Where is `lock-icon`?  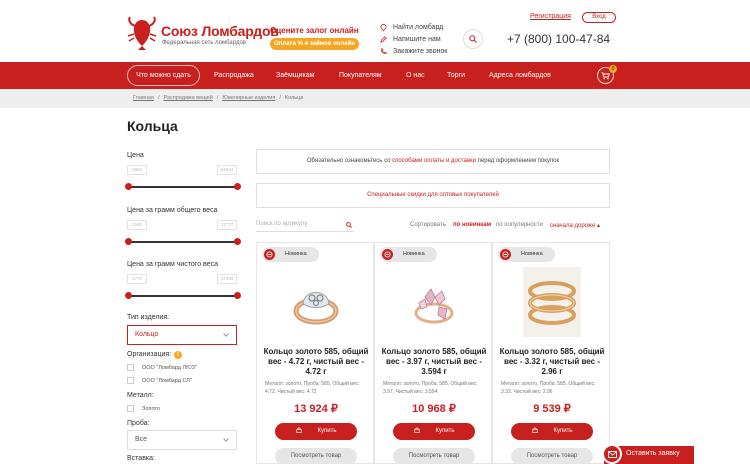
lock-icon is located at coordinates (298, 430).